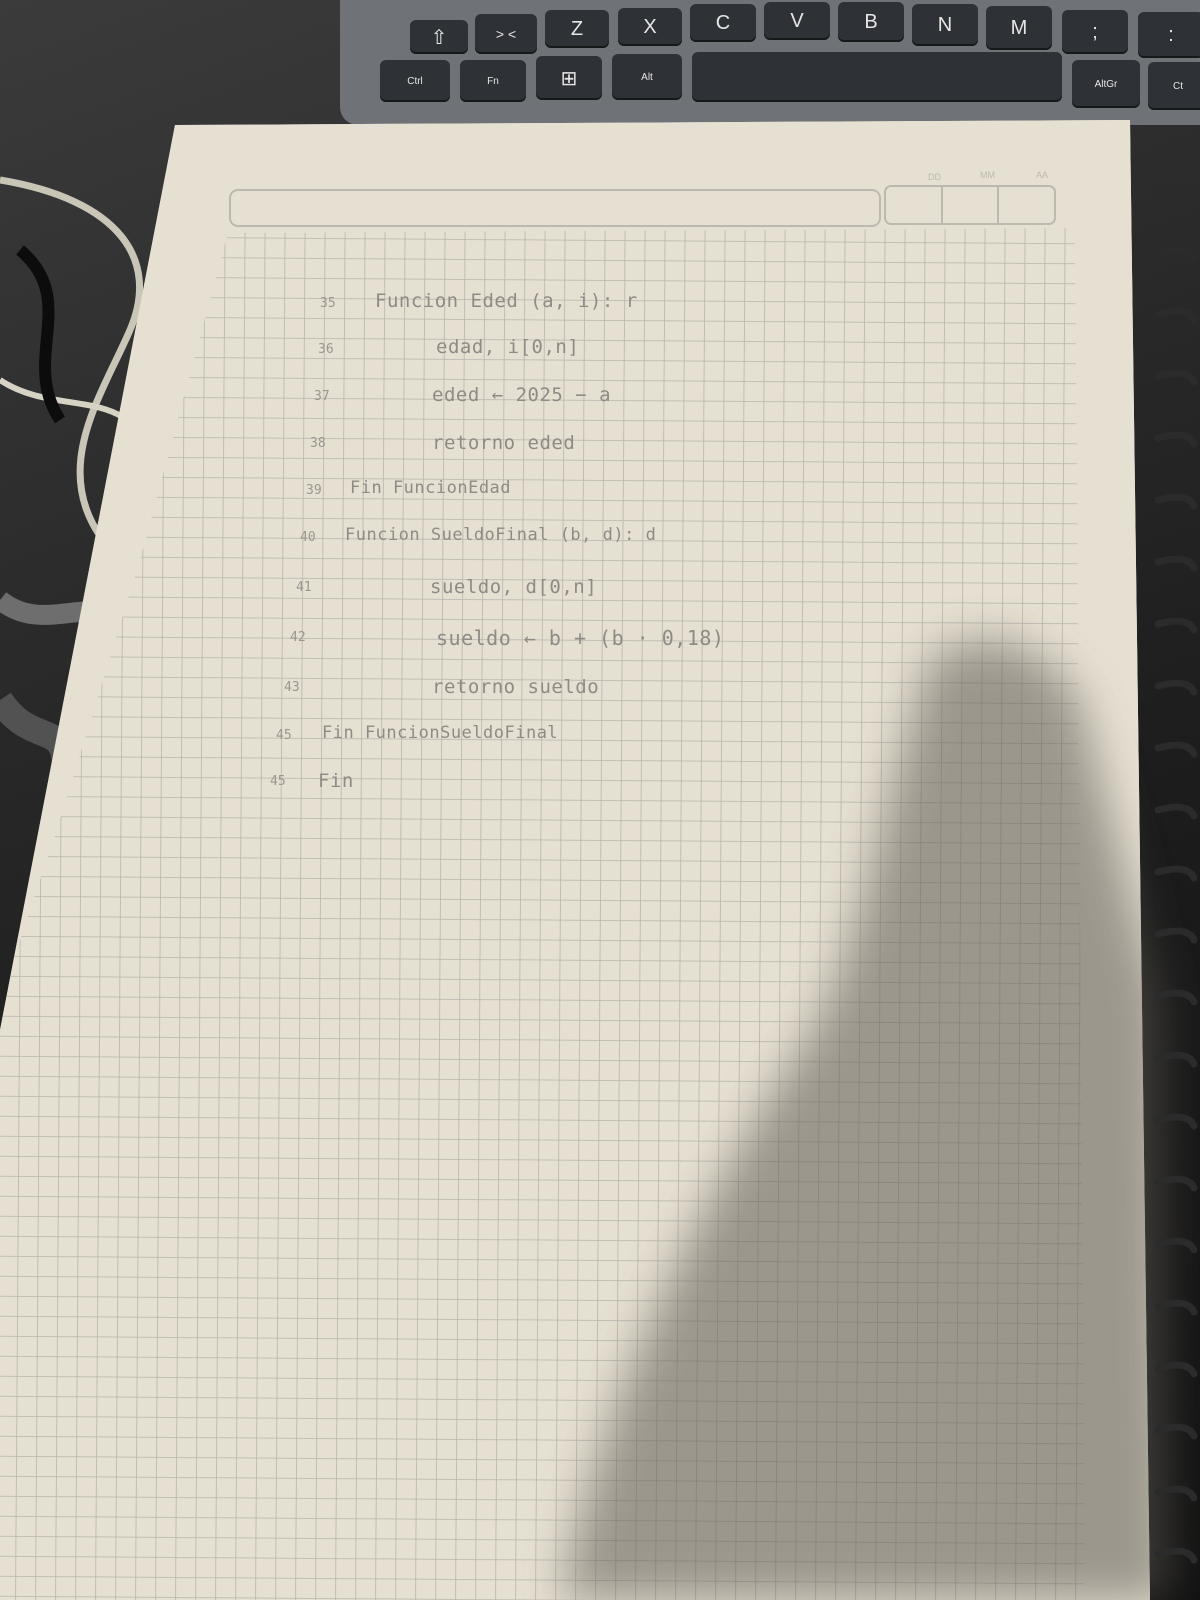  What do you see at coordinates (1176, 873) in the screenshot?
I see `spiral-binding` at bounding box center [1176, 873].